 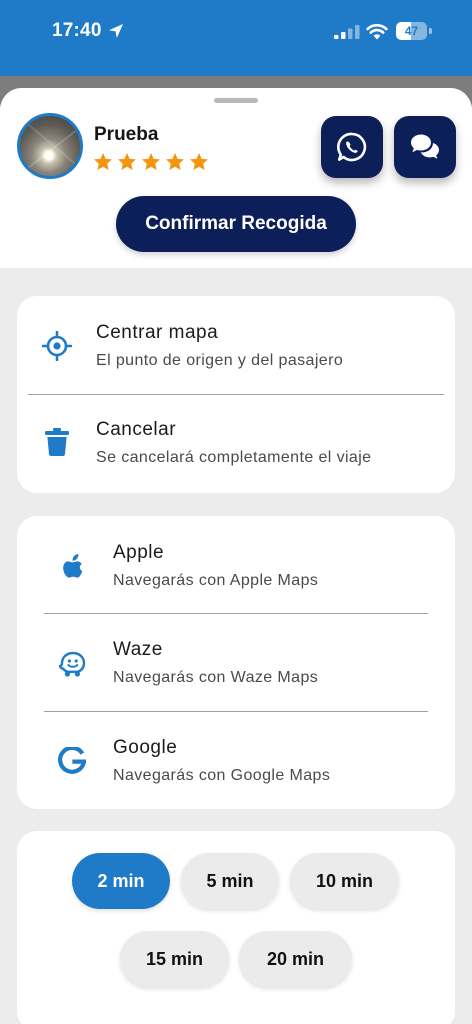 I want to click on chat-bubbles-icon, so click(x=425, y=146).